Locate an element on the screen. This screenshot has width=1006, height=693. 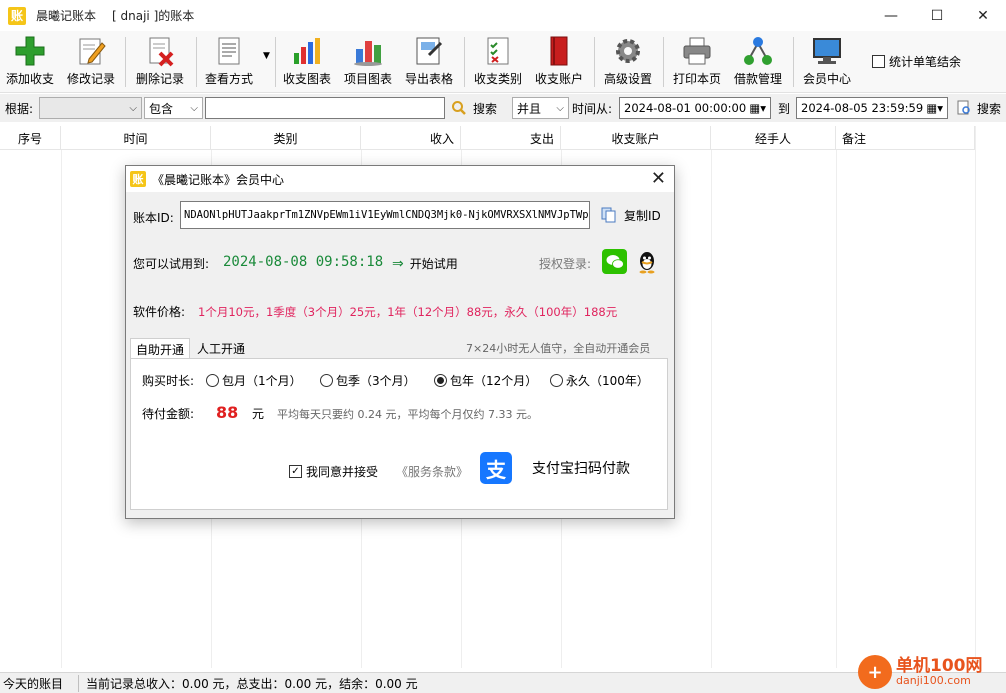
add-record-button: 添加收支 is located at coordinates (30, 62).